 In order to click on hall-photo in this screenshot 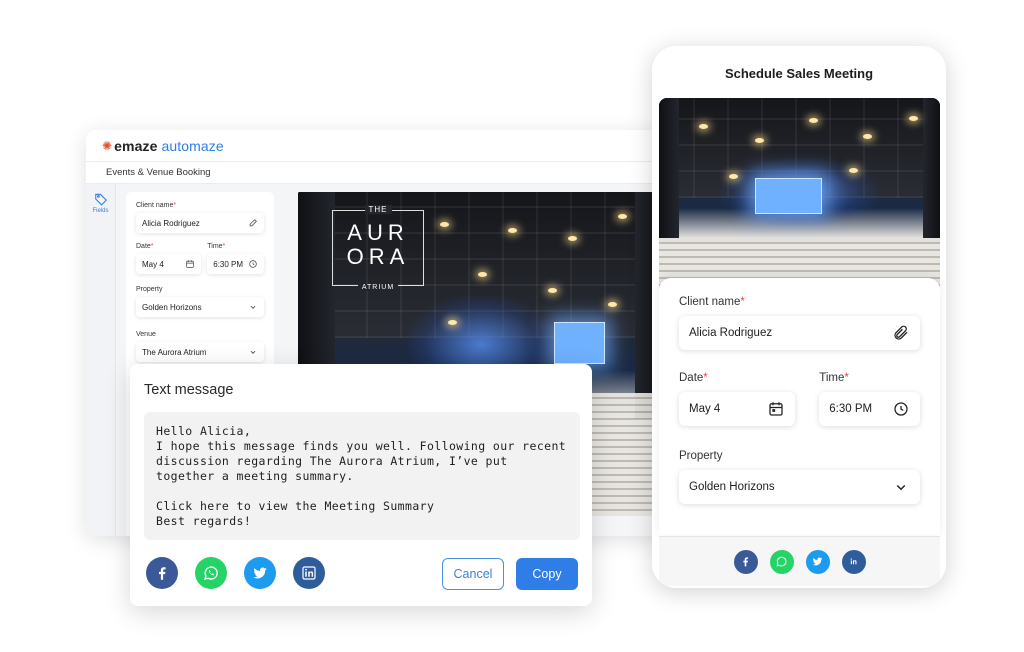, I will do `click(799, 198)`.